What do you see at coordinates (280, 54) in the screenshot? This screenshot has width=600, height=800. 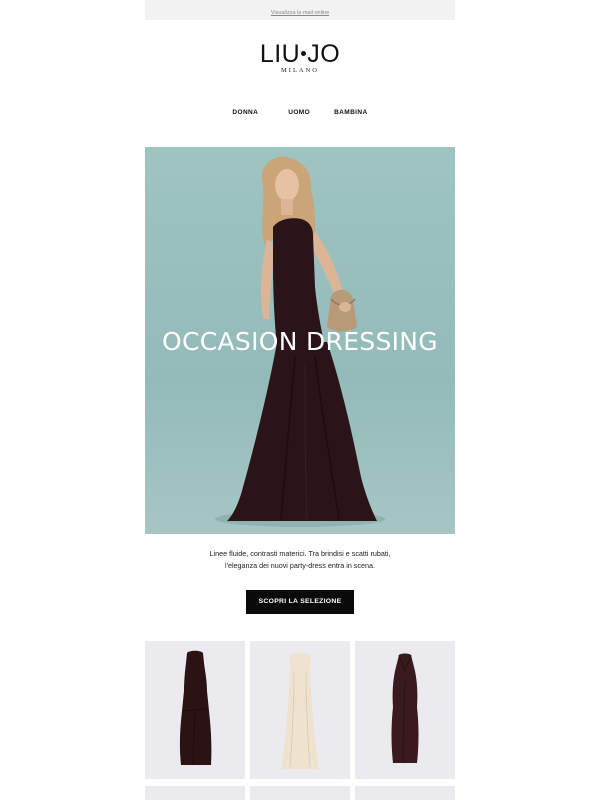 I see `logo-left: LIU` at bounding box center [280, 54].